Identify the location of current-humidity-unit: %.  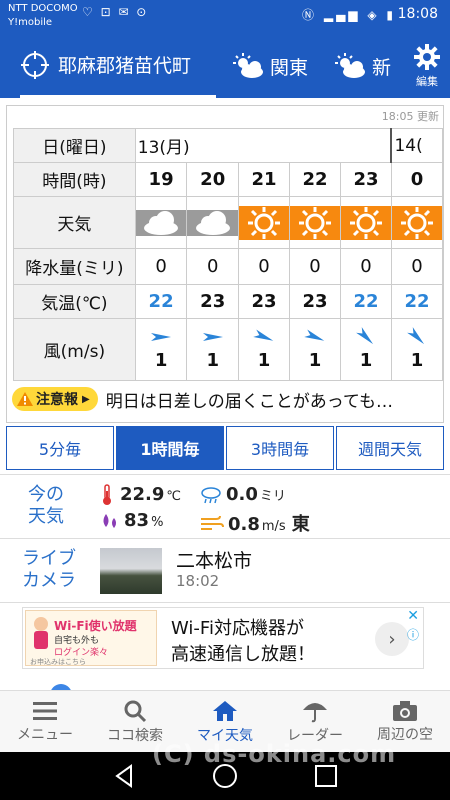
(157, 522).